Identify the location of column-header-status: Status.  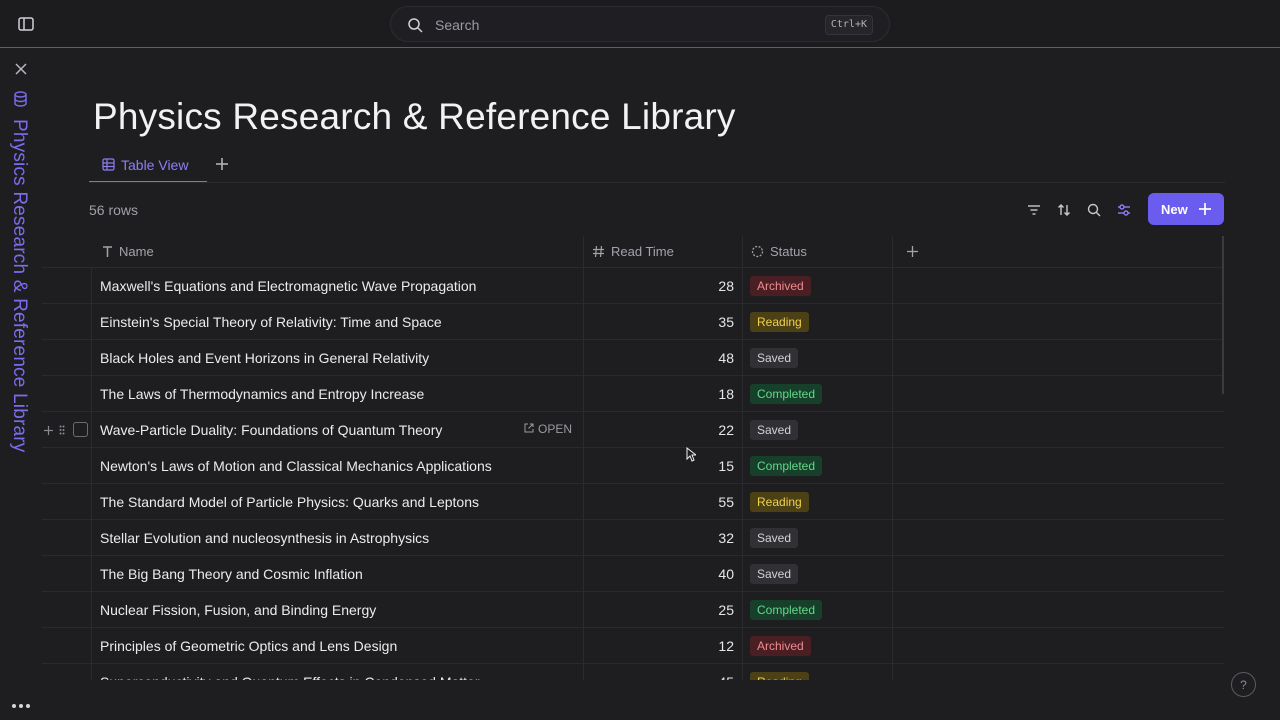
(788, 251).